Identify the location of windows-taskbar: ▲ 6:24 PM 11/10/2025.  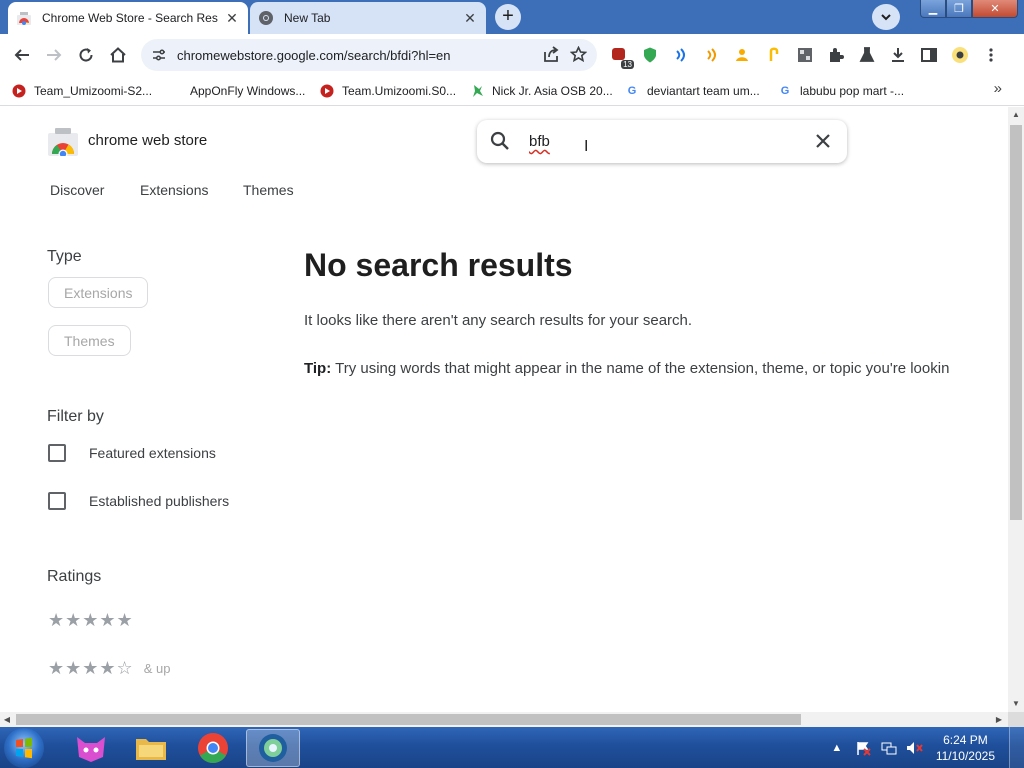
(512, 747).